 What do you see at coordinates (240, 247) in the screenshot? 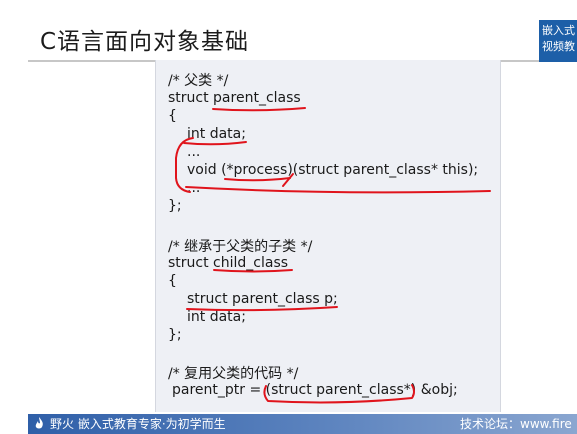
I see `code-line: /* 继承于父类的子类 */` at bounding box center [240, 247].